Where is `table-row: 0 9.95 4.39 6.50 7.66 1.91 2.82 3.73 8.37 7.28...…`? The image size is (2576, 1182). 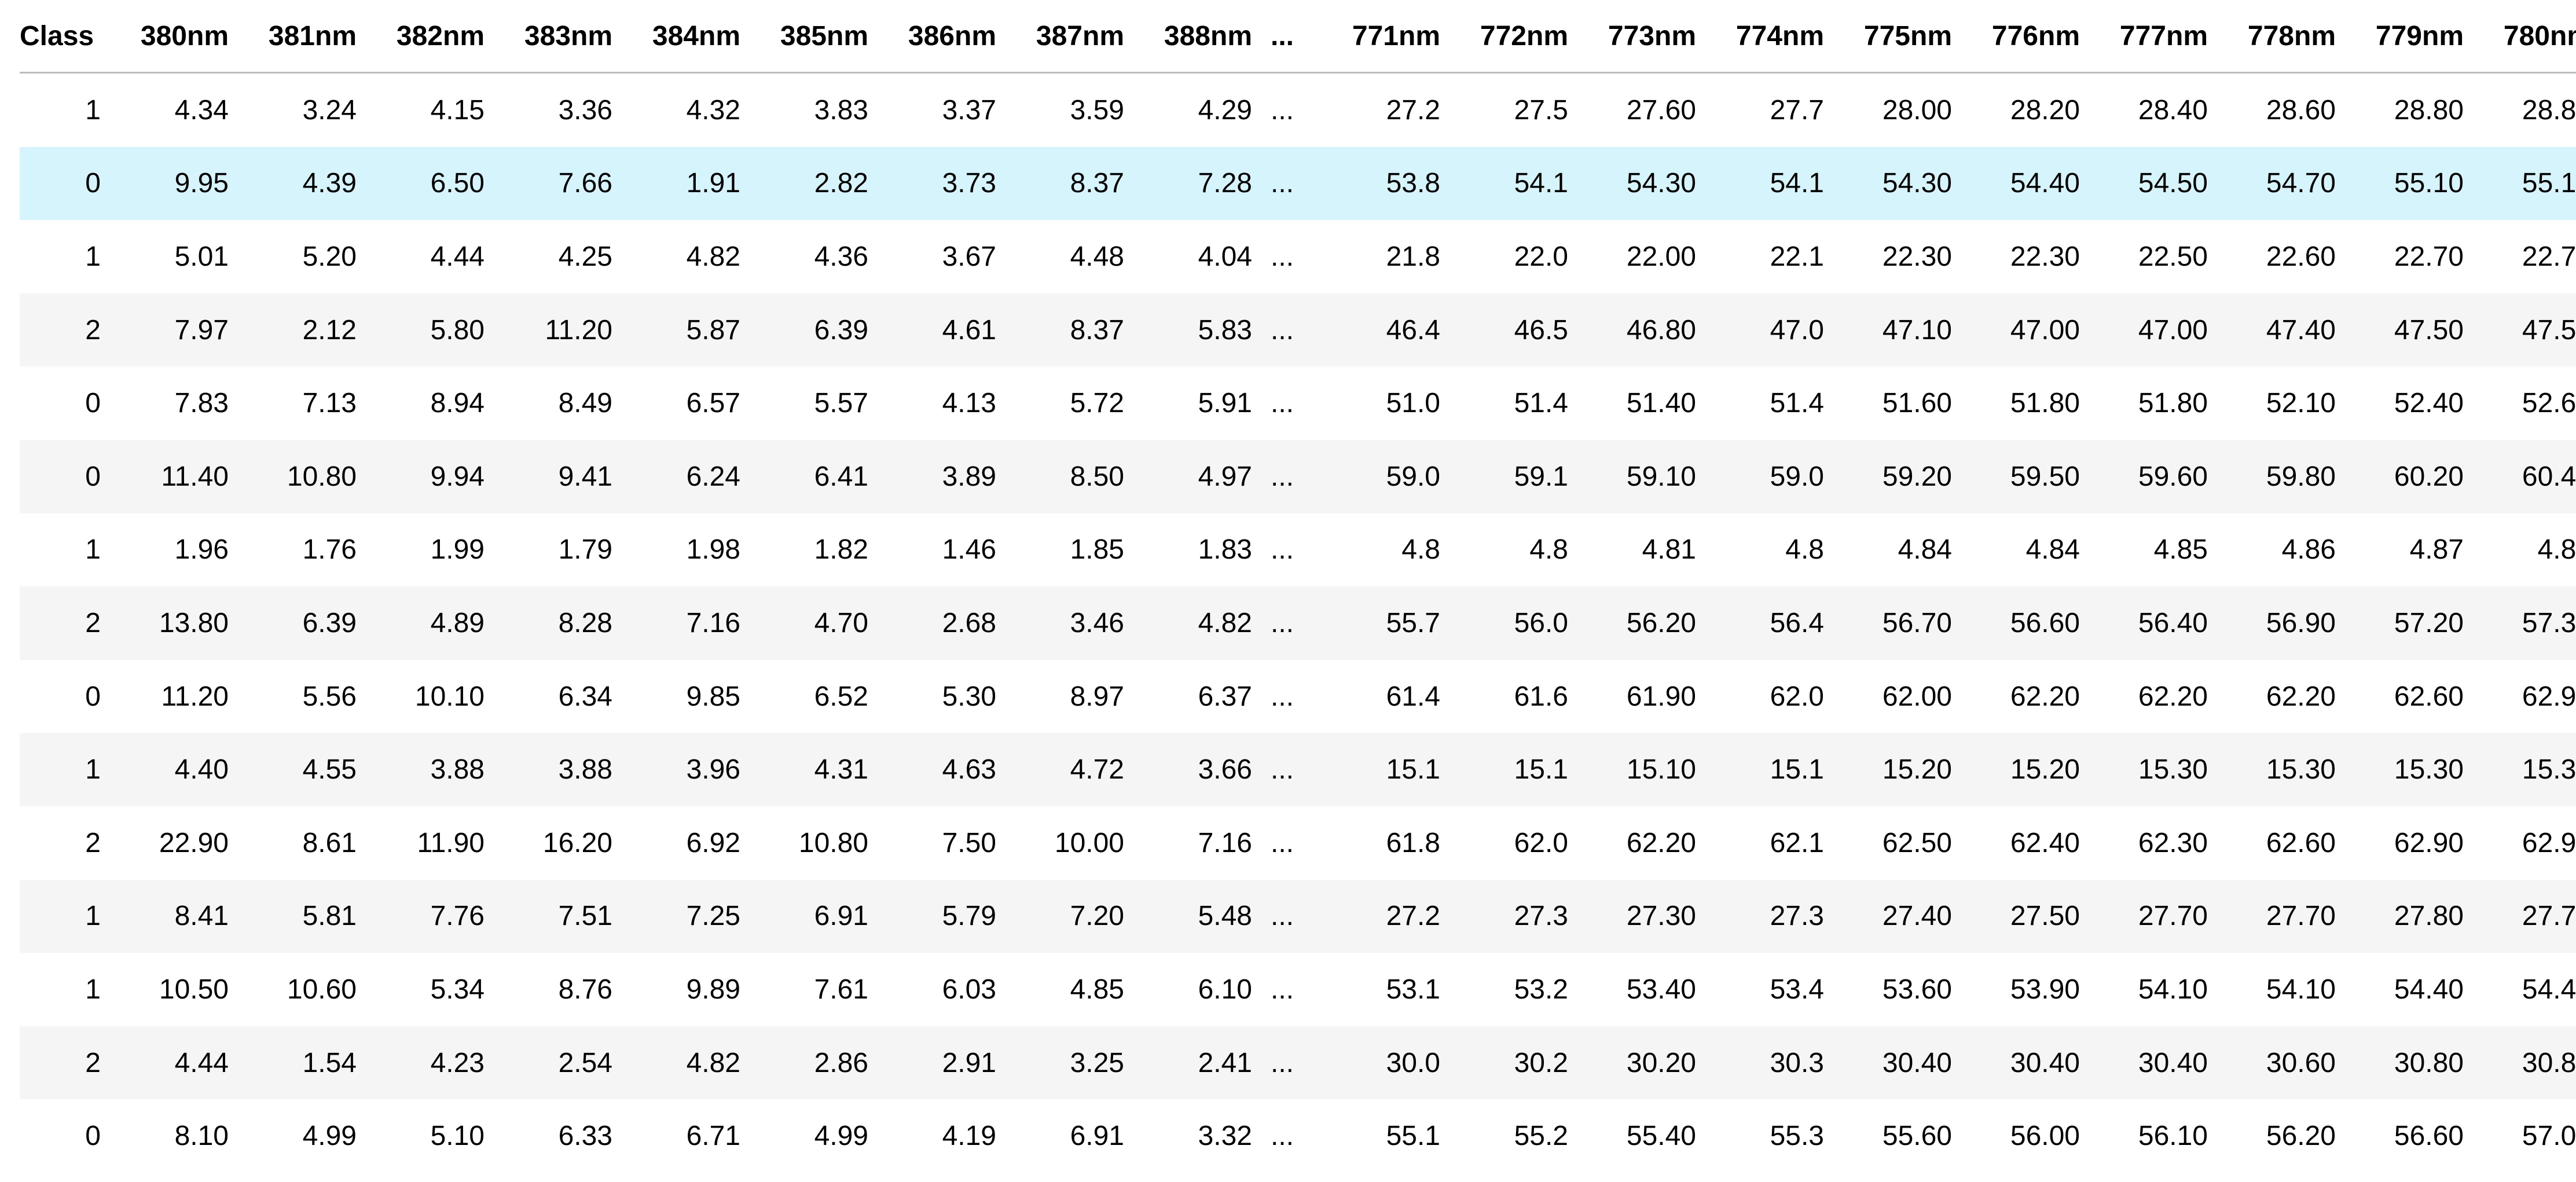
table-row: 0 9.95 4.39 6.50 7.66 1.91 2.82 3.73 8.37 7.28...… is located at coordinates (1298, 183).